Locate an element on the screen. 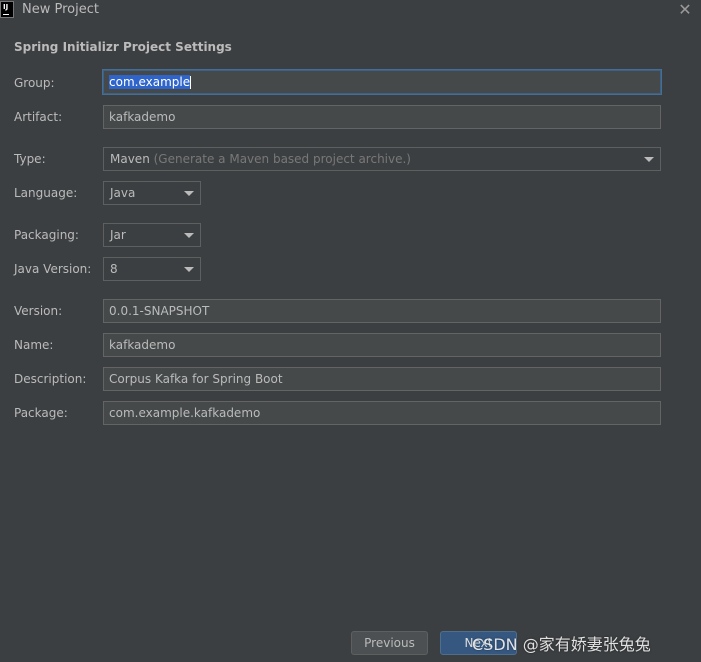 This screenshot has width=701, height=662. intellij-icon: IJ is located at coordinates (7, 9).